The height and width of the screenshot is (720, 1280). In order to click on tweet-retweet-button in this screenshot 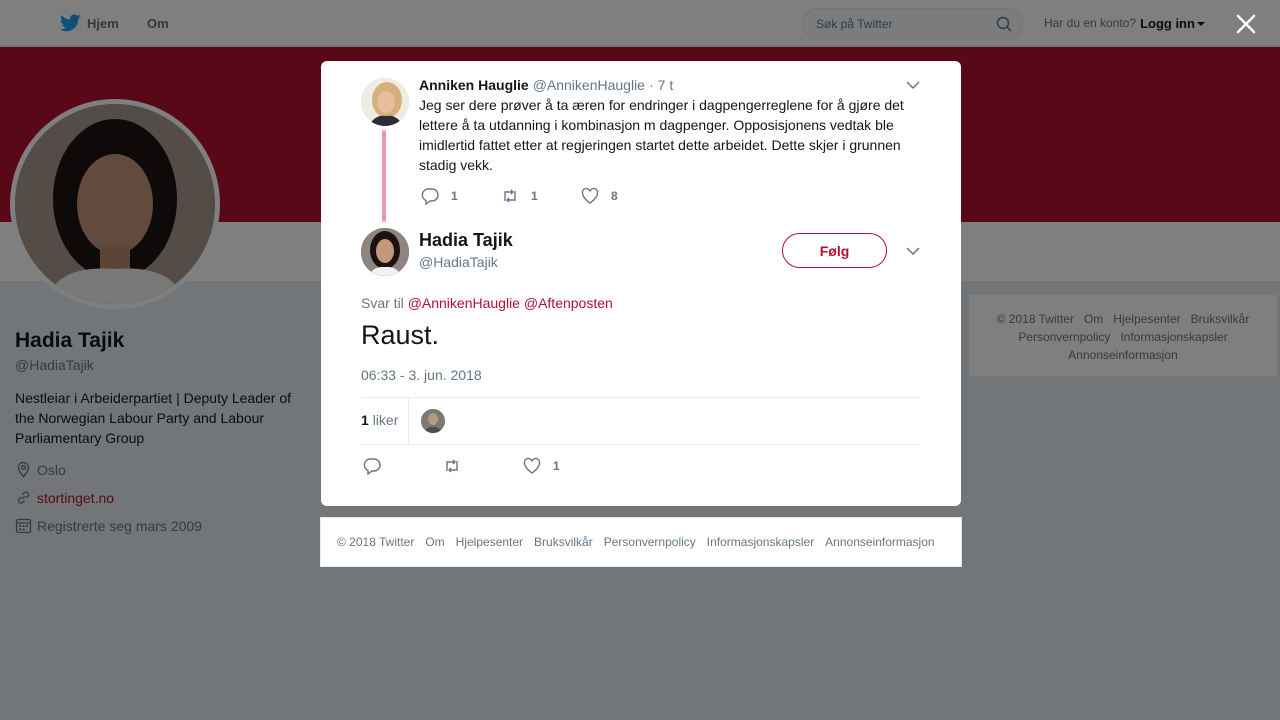, I will do `click(458, 466)`.